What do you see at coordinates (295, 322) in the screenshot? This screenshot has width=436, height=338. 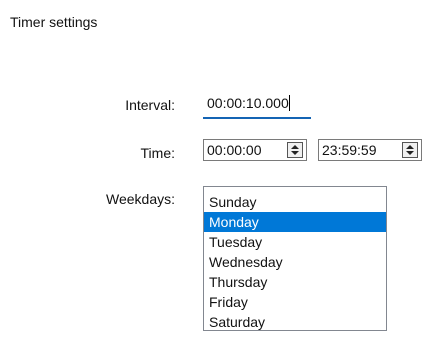 I see `list-item-saturday: Saturday` at bounding box center [295, 322].